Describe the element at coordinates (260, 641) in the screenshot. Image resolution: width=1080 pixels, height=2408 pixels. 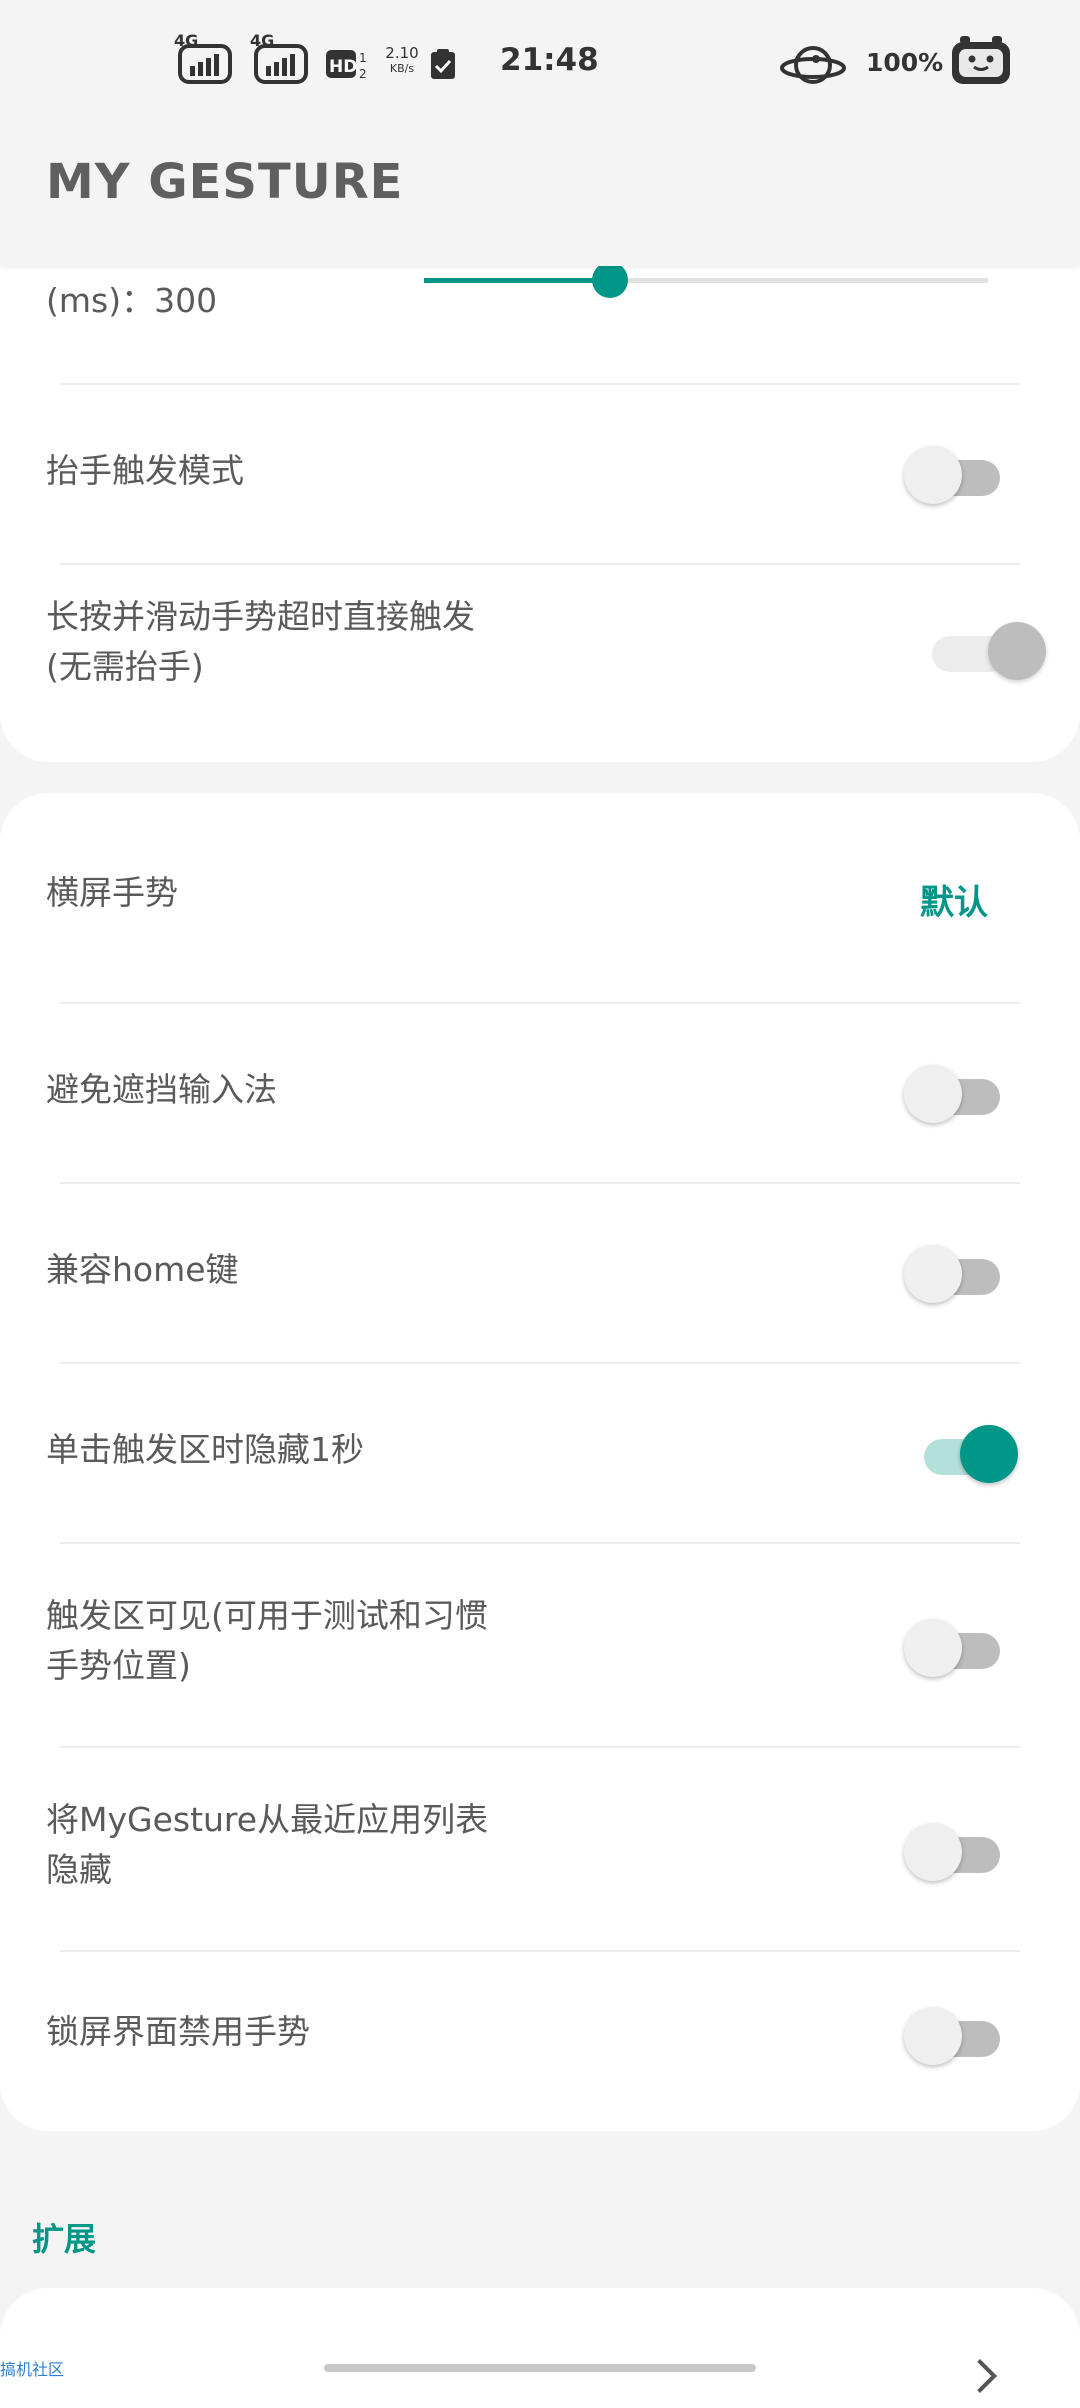
I see `setting-label: 长按并滑动手势超时直接触发 (无需抬手)` at that location.